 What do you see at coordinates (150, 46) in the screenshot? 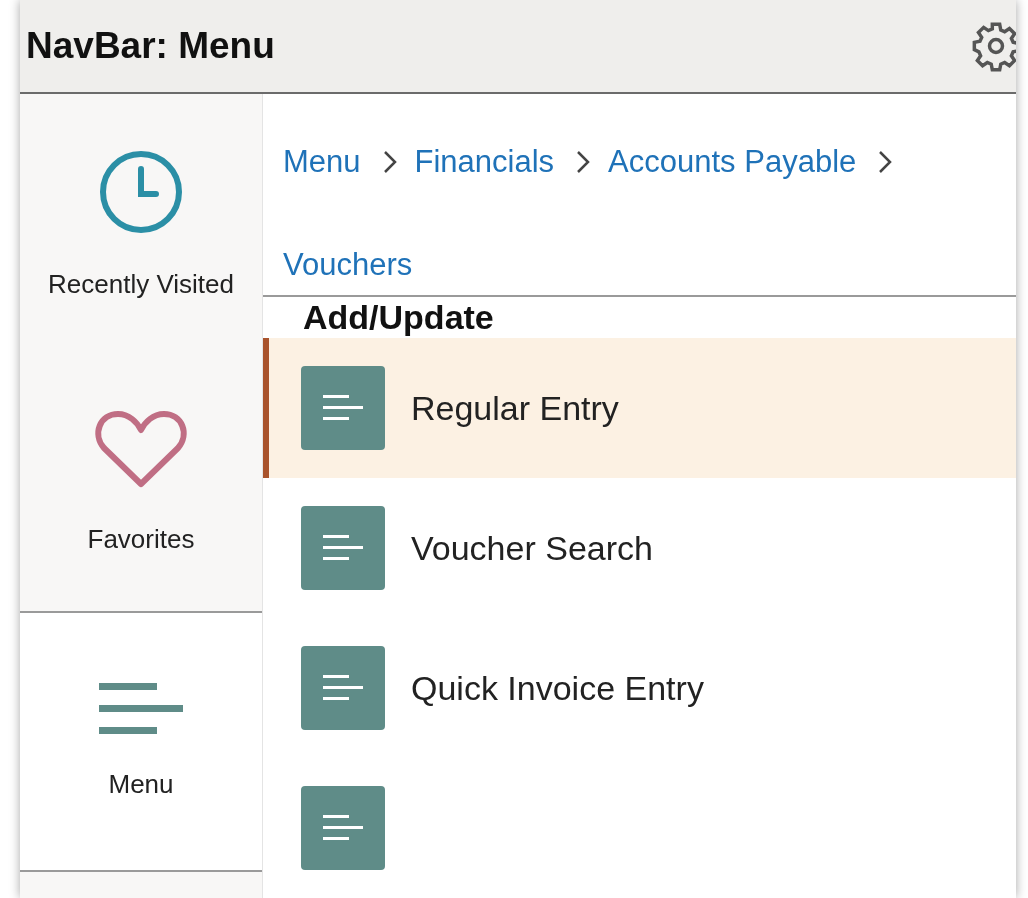
I see `page-title: NavBar: Menu` at bounding box center [150, 46].